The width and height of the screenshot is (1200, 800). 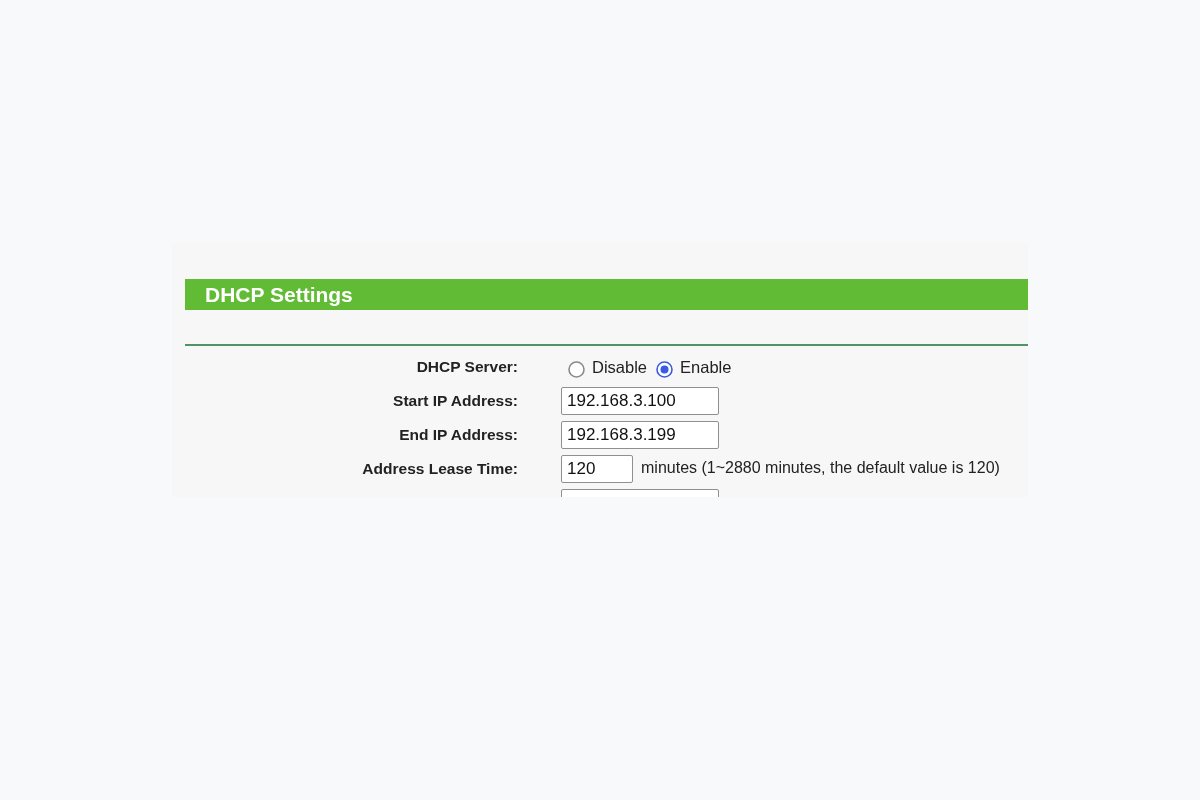 What do you see at coordinates (694, 367) in the screenshot?
I see `radio-option: Enable` at bounding box center [694, 367].